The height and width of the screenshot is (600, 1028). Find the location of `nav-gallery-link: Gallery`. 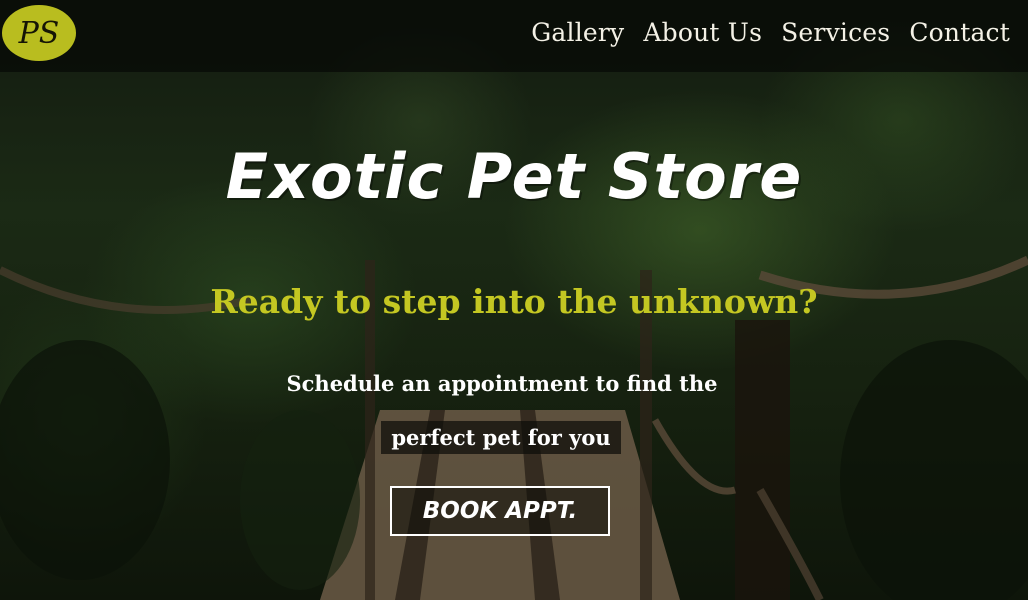

nav-gallery-link: Gallery is located at coordinates (577, 32).